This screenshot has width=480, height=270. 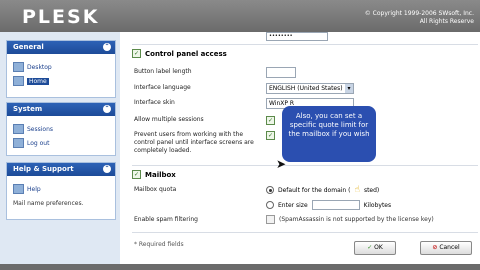 What do you see at coordinates (18, 81) in the screenshot?
I see `home-icon` at bounding box center [18, 81].